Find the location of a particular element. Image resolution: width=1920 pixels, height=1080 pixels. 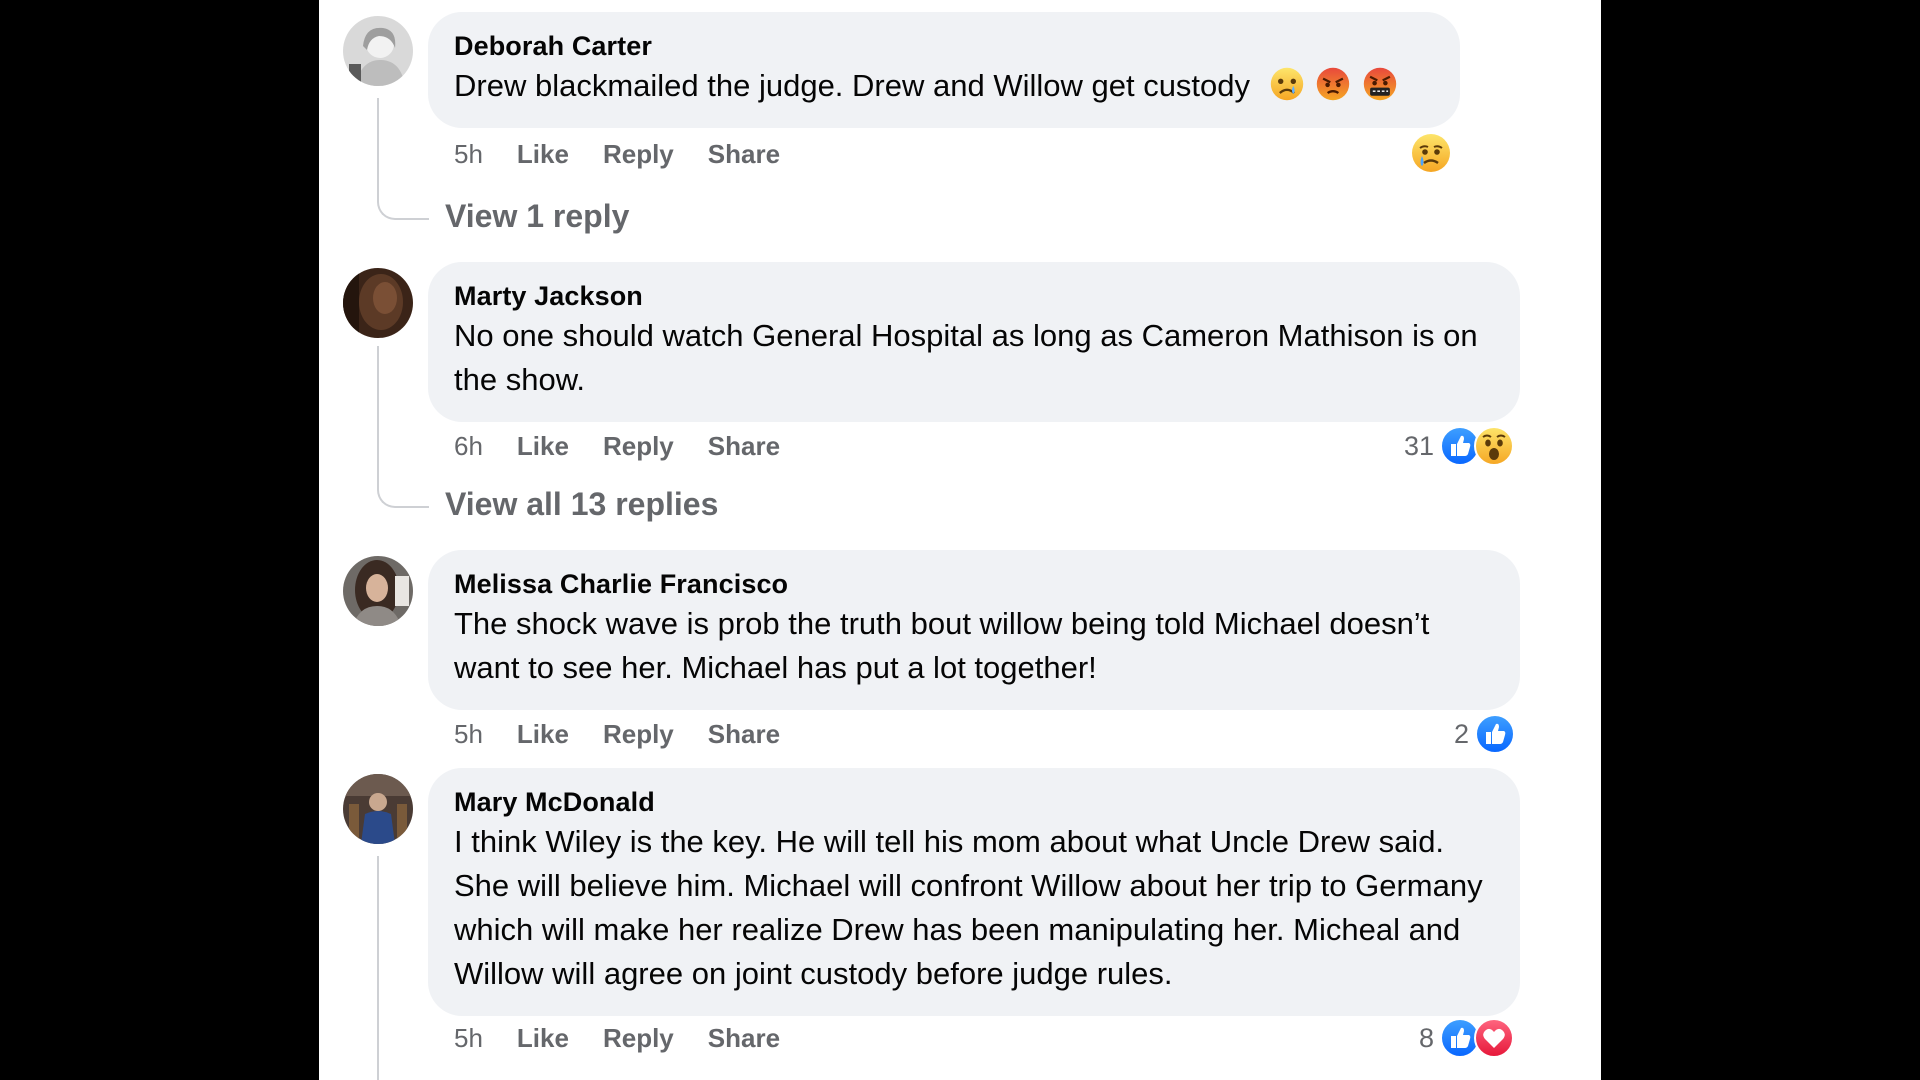

comment-author: Marty Jackson is located at coordinates (974, 296).